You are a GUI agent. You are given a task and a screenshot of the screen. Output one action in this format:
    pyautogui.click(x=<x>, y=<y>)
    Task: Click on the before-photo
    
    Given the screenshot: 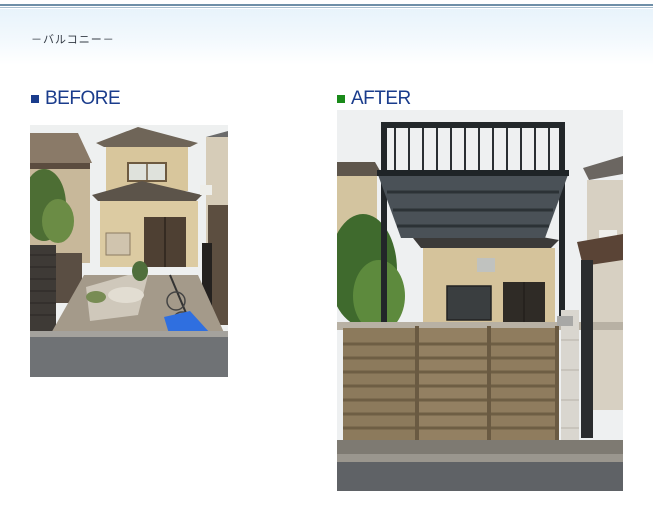 What is the action you would take?
    pyautogui.click(x=129, y=251)
    